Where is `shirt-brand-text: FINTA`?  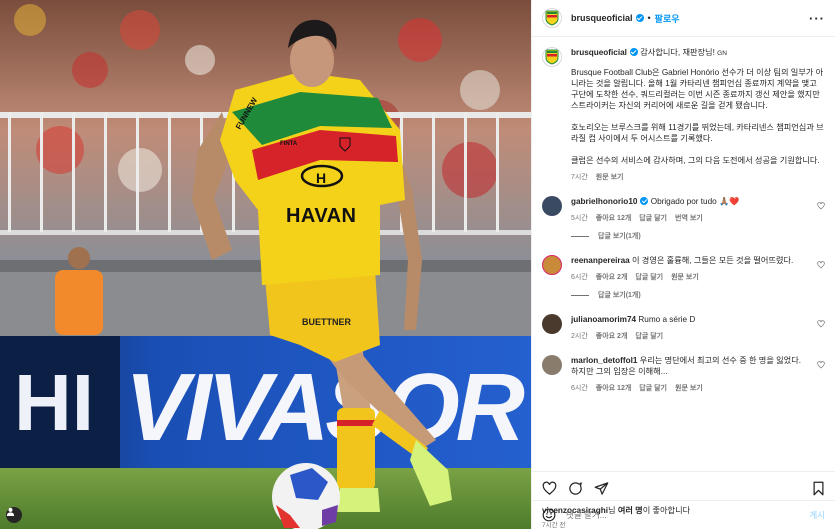
shirt-brand-text: FINTA is located at coordinates (289, 144).